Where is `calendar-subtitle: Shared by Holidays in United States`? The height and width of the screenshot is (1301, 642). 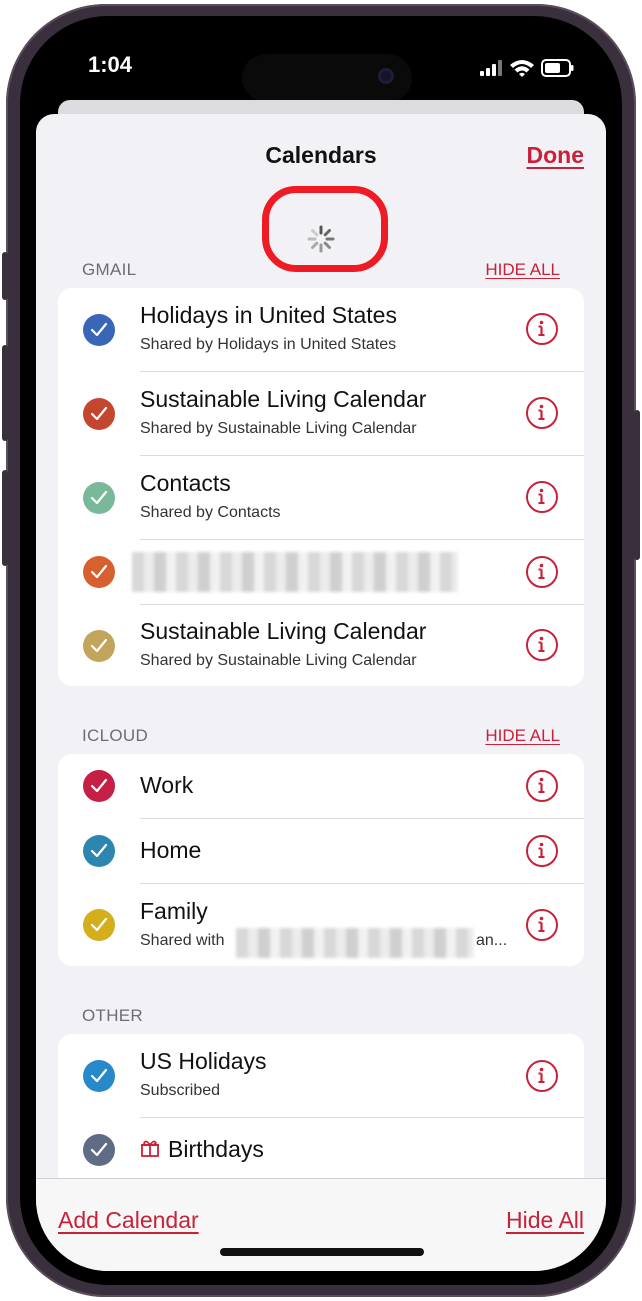 calendar-subtitle: Shared by Holidays in United States is located at coordinates (268, 344).